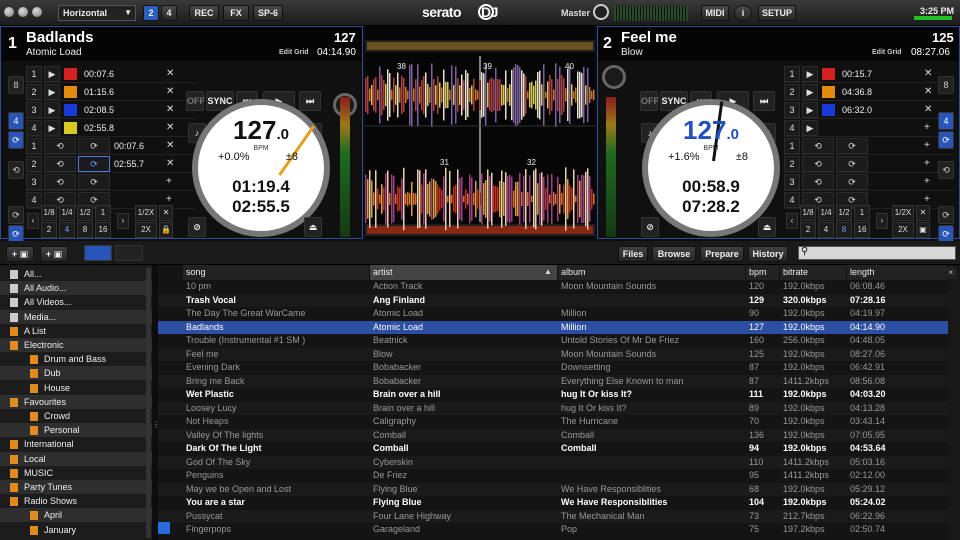  Describe the element at coordinates (792, 110) in the screenshot. I see `cue-number: 3` at that location.